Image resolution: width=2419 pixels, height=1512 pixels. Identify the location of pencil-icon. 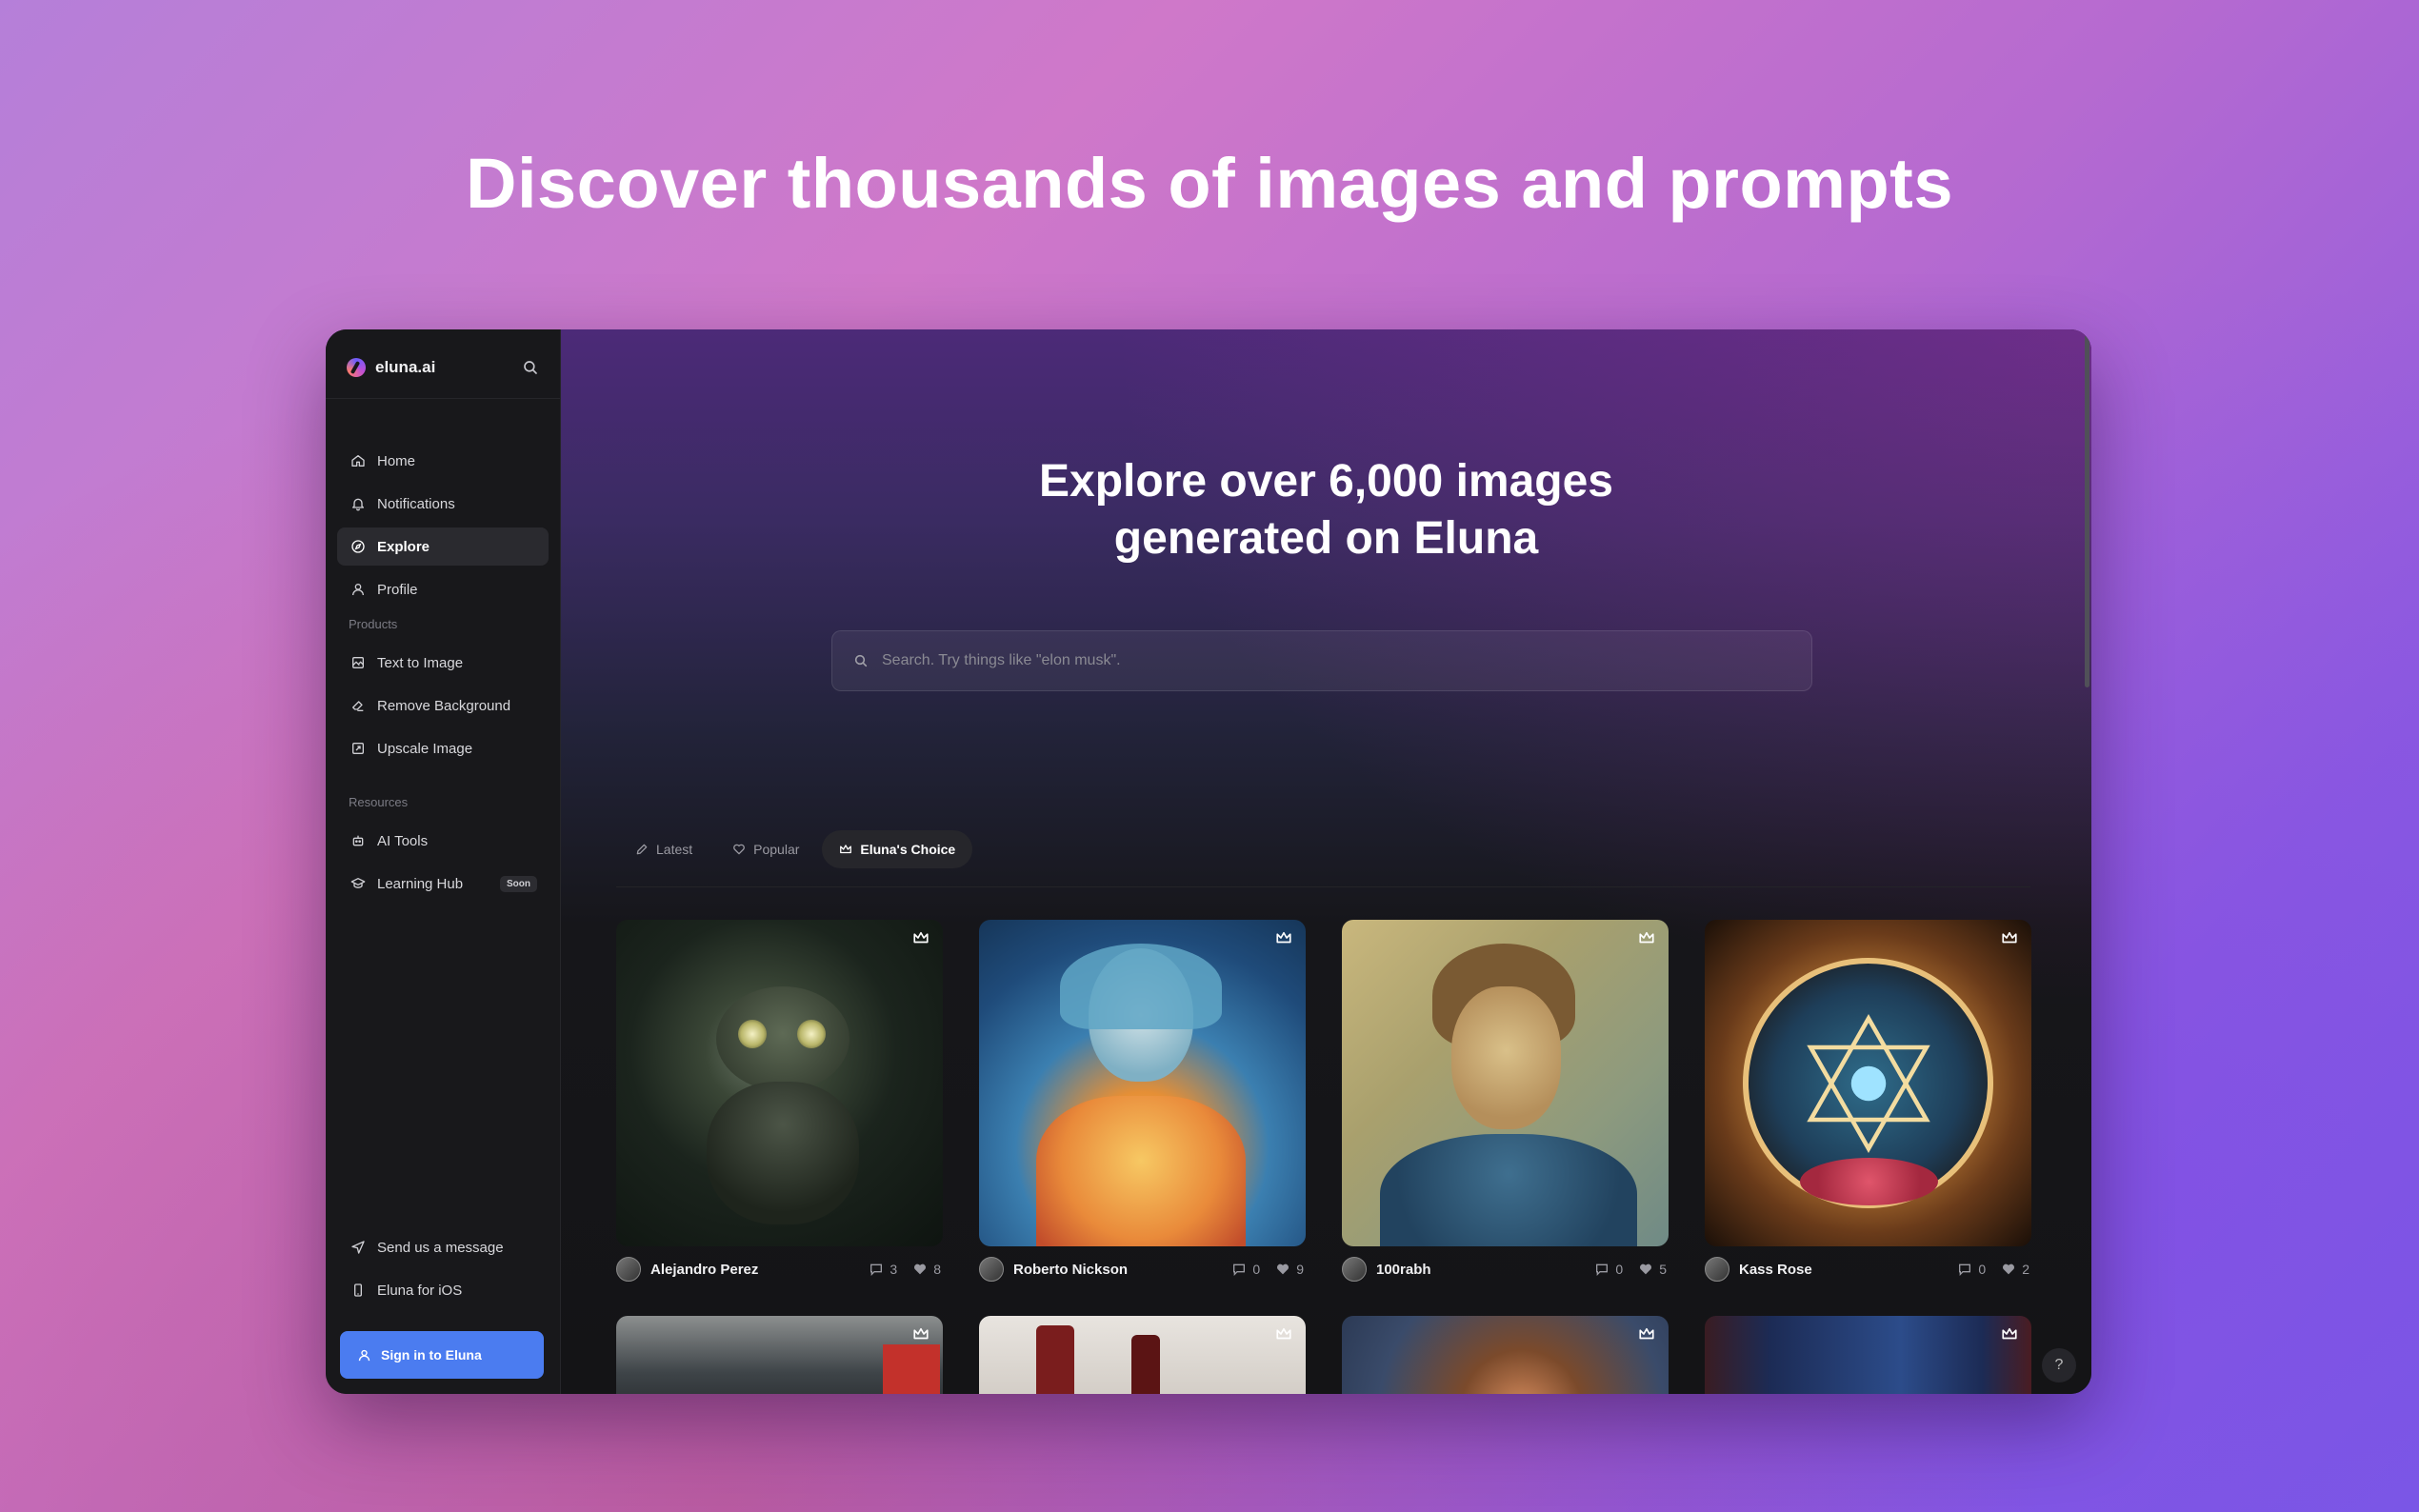
(642, 849).